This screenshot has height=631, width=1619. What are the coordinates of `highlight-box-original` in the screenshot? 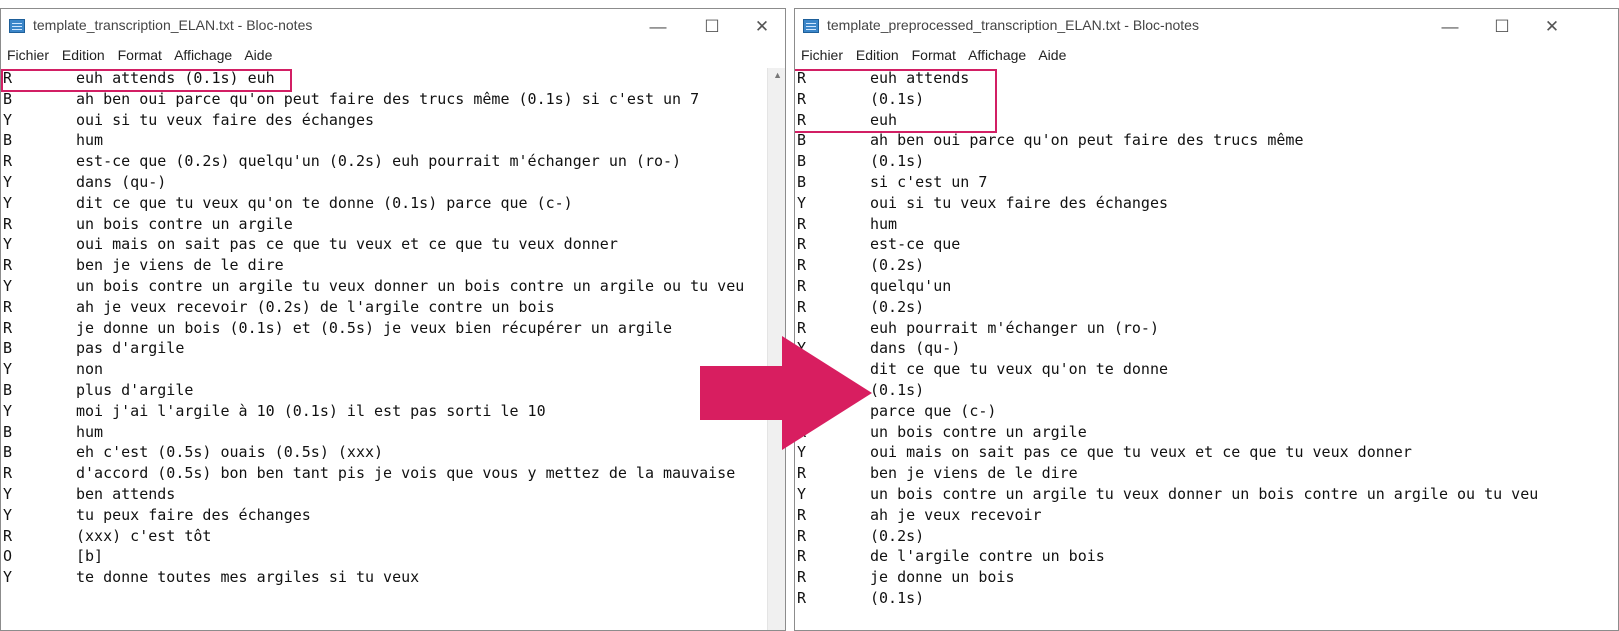 It's located at (146, 80).